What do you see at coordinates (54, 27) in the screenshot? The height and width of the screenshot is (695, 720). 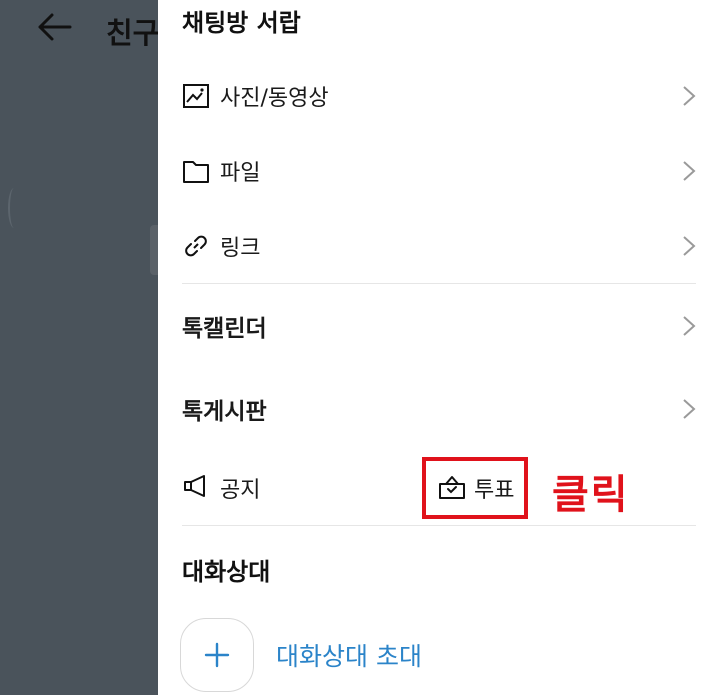 I see `back-arrow-icon` at bounding box center [54, 27].